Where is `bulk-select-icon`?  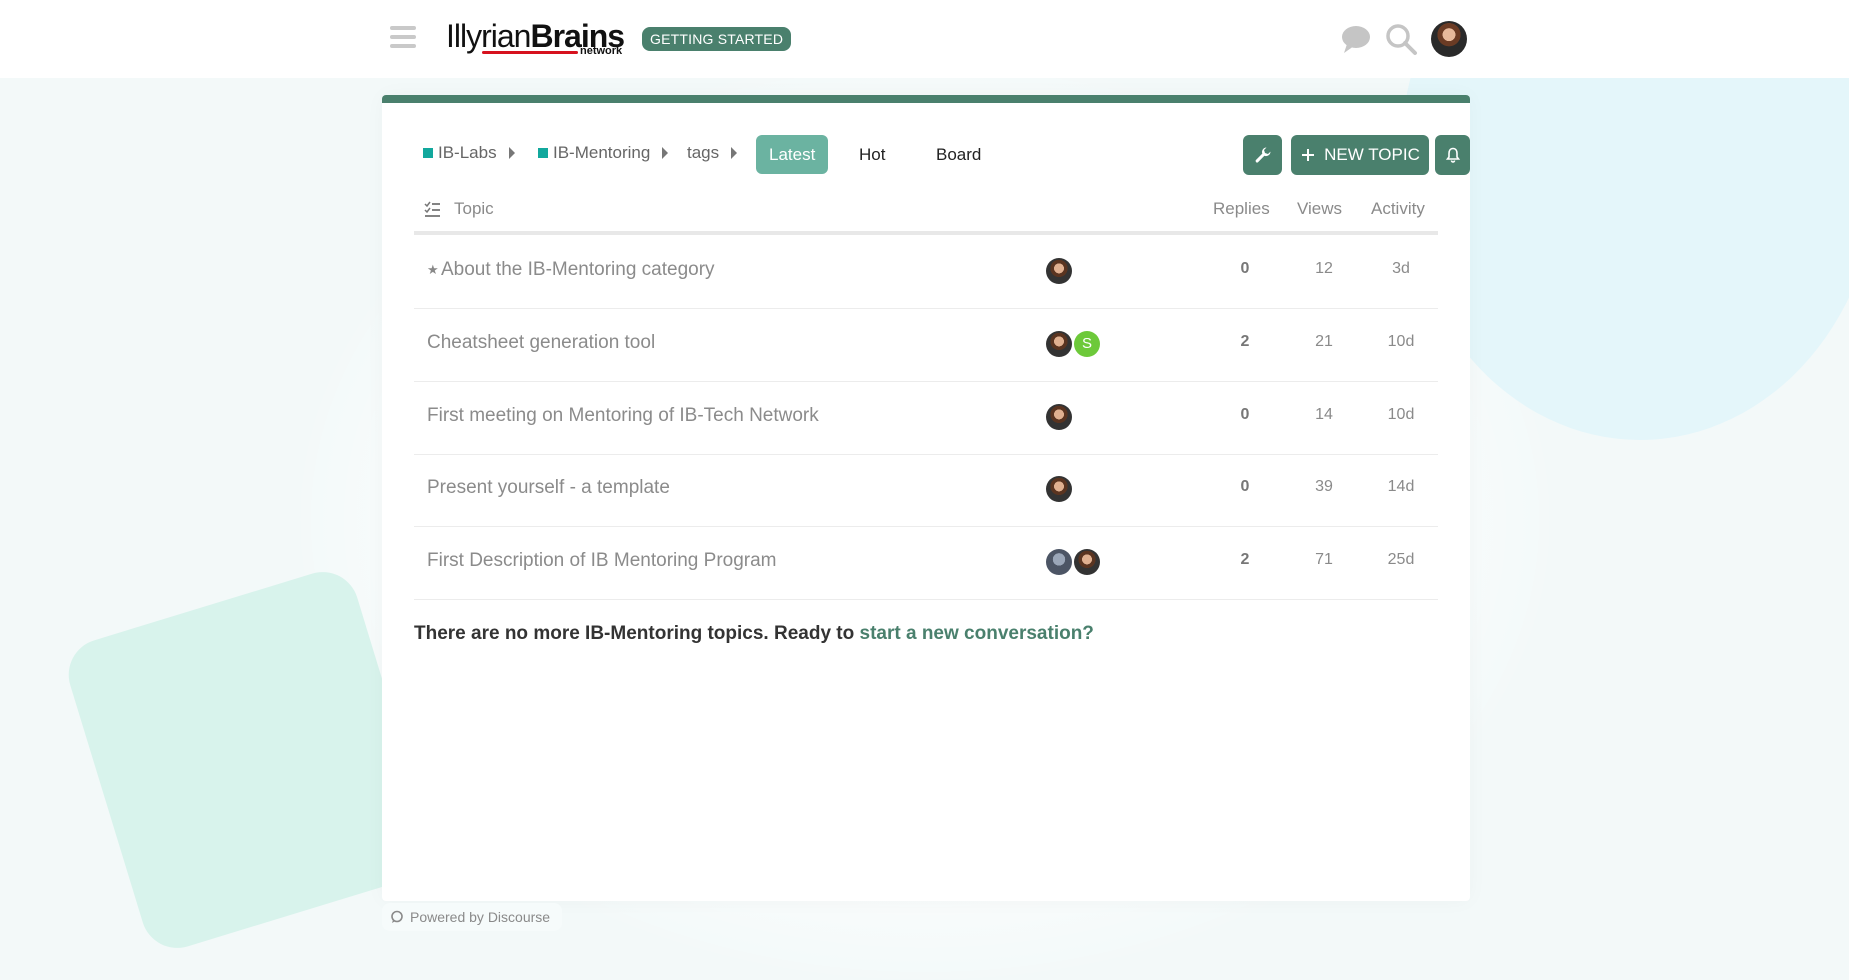 bulk-select-icon is located at coordinates (432, 212).